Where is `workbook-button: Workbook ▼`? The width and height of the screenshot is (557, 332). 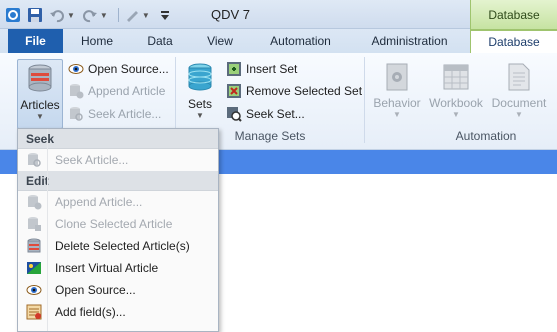
workbook-button: Workbook ▼ is located at coordinates (456, 94).